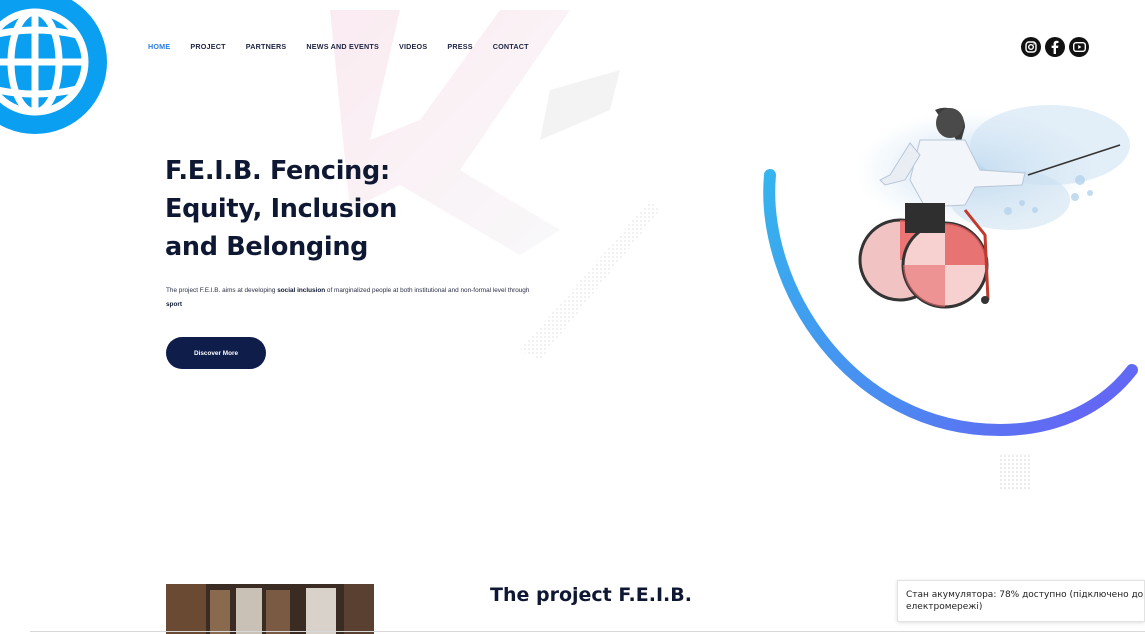  I want to click on nav-videos: VIDEOS, so click(413, 46).